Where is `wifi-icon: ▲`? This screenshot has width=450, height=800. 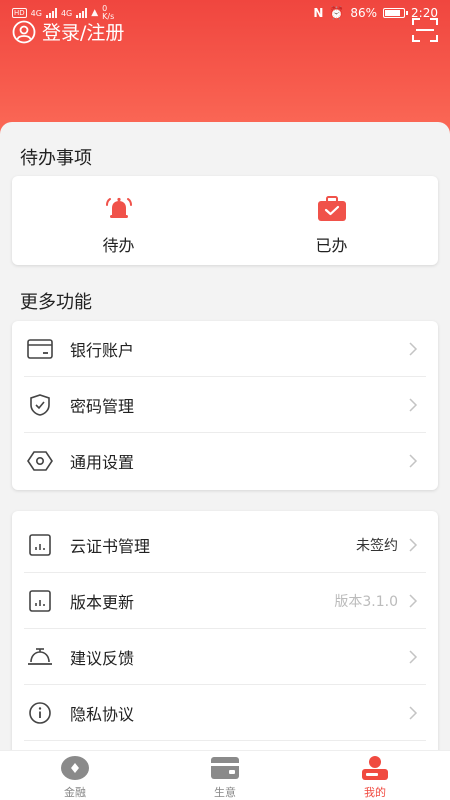 wifi-icon: ▲ is located at coordinates (95, 13).